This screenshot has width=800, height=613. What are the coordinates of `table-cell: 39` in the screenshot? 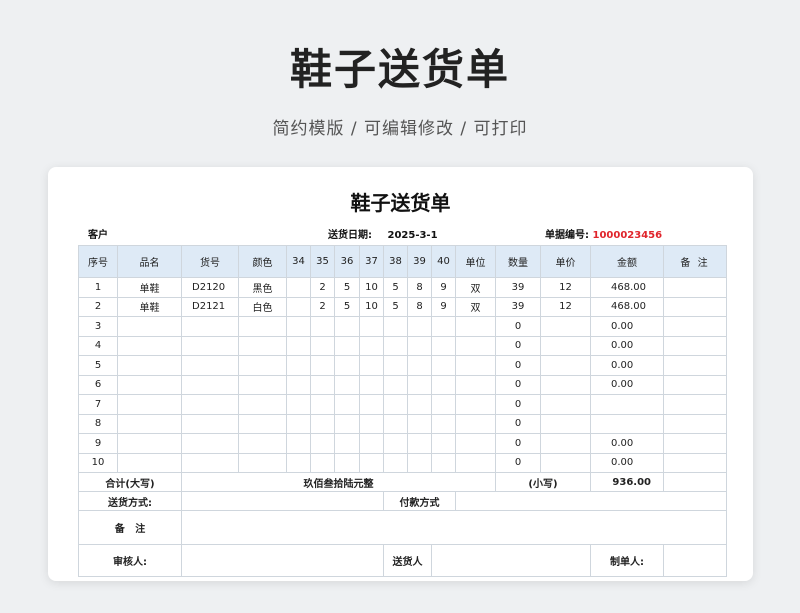 It's located at (518, 306).